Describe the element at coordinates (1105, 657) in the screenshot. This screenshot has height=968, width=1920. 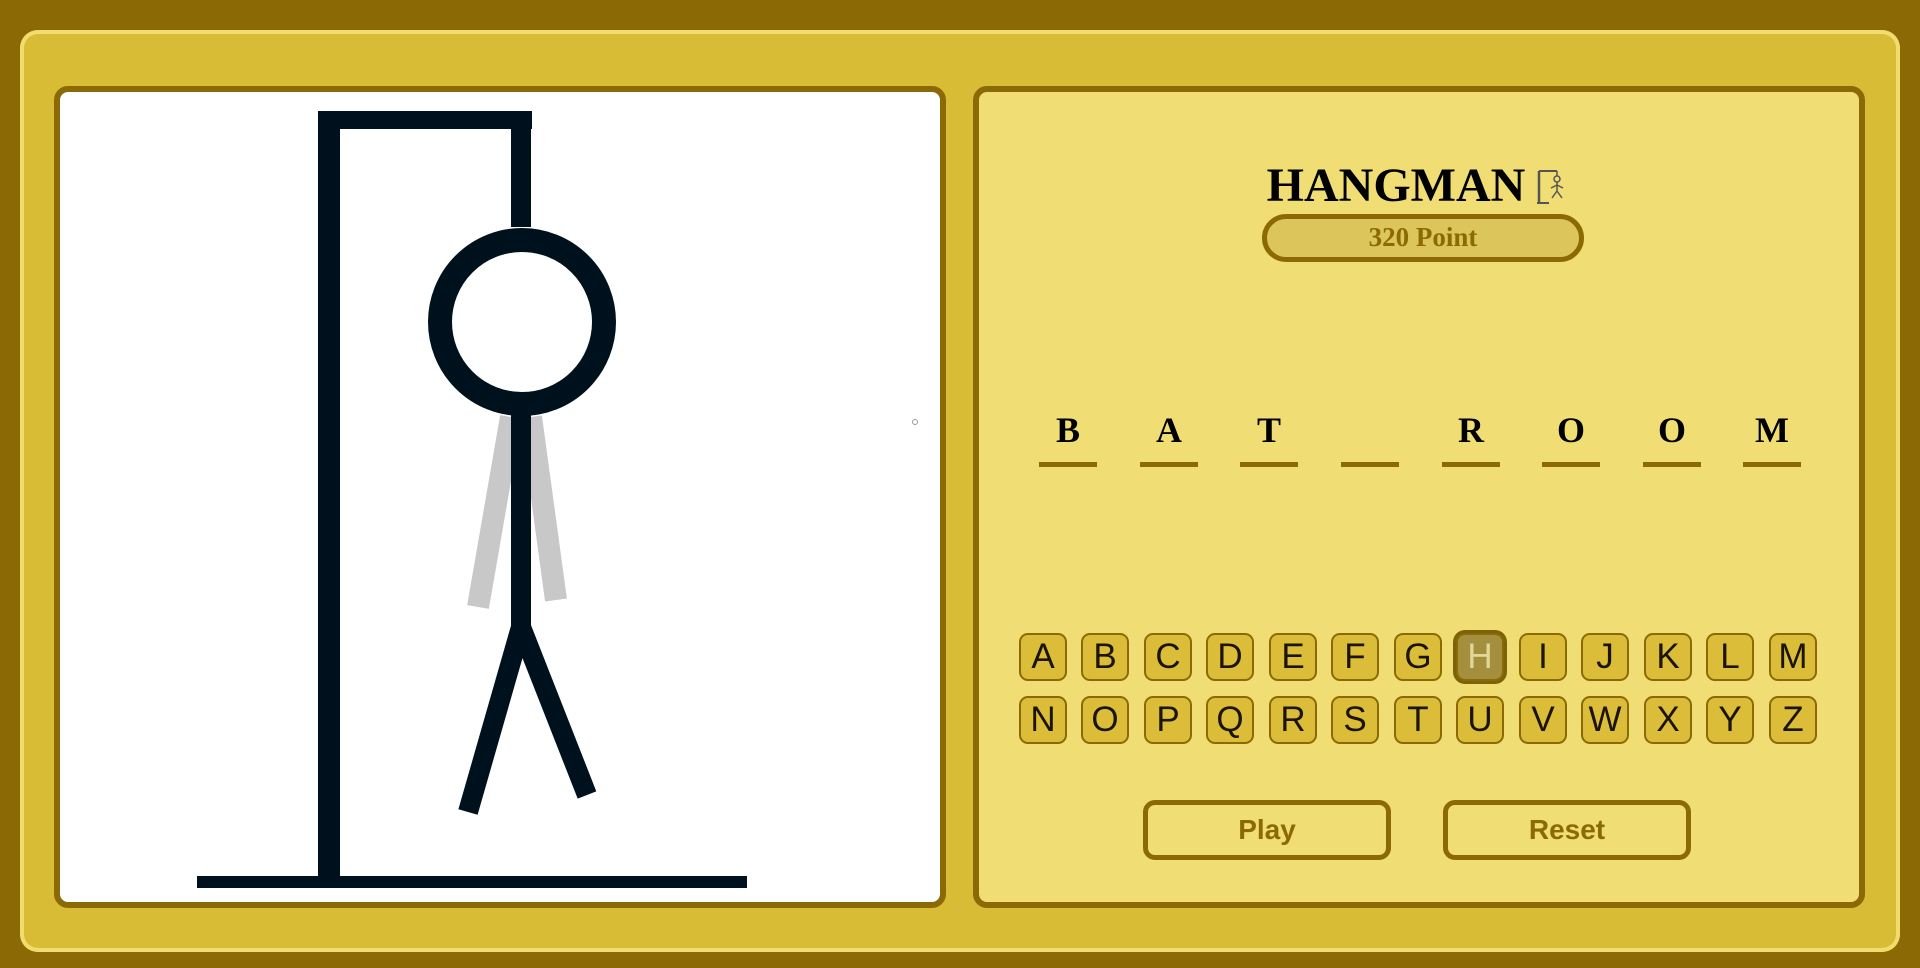
I see `key-b: B` at that location.